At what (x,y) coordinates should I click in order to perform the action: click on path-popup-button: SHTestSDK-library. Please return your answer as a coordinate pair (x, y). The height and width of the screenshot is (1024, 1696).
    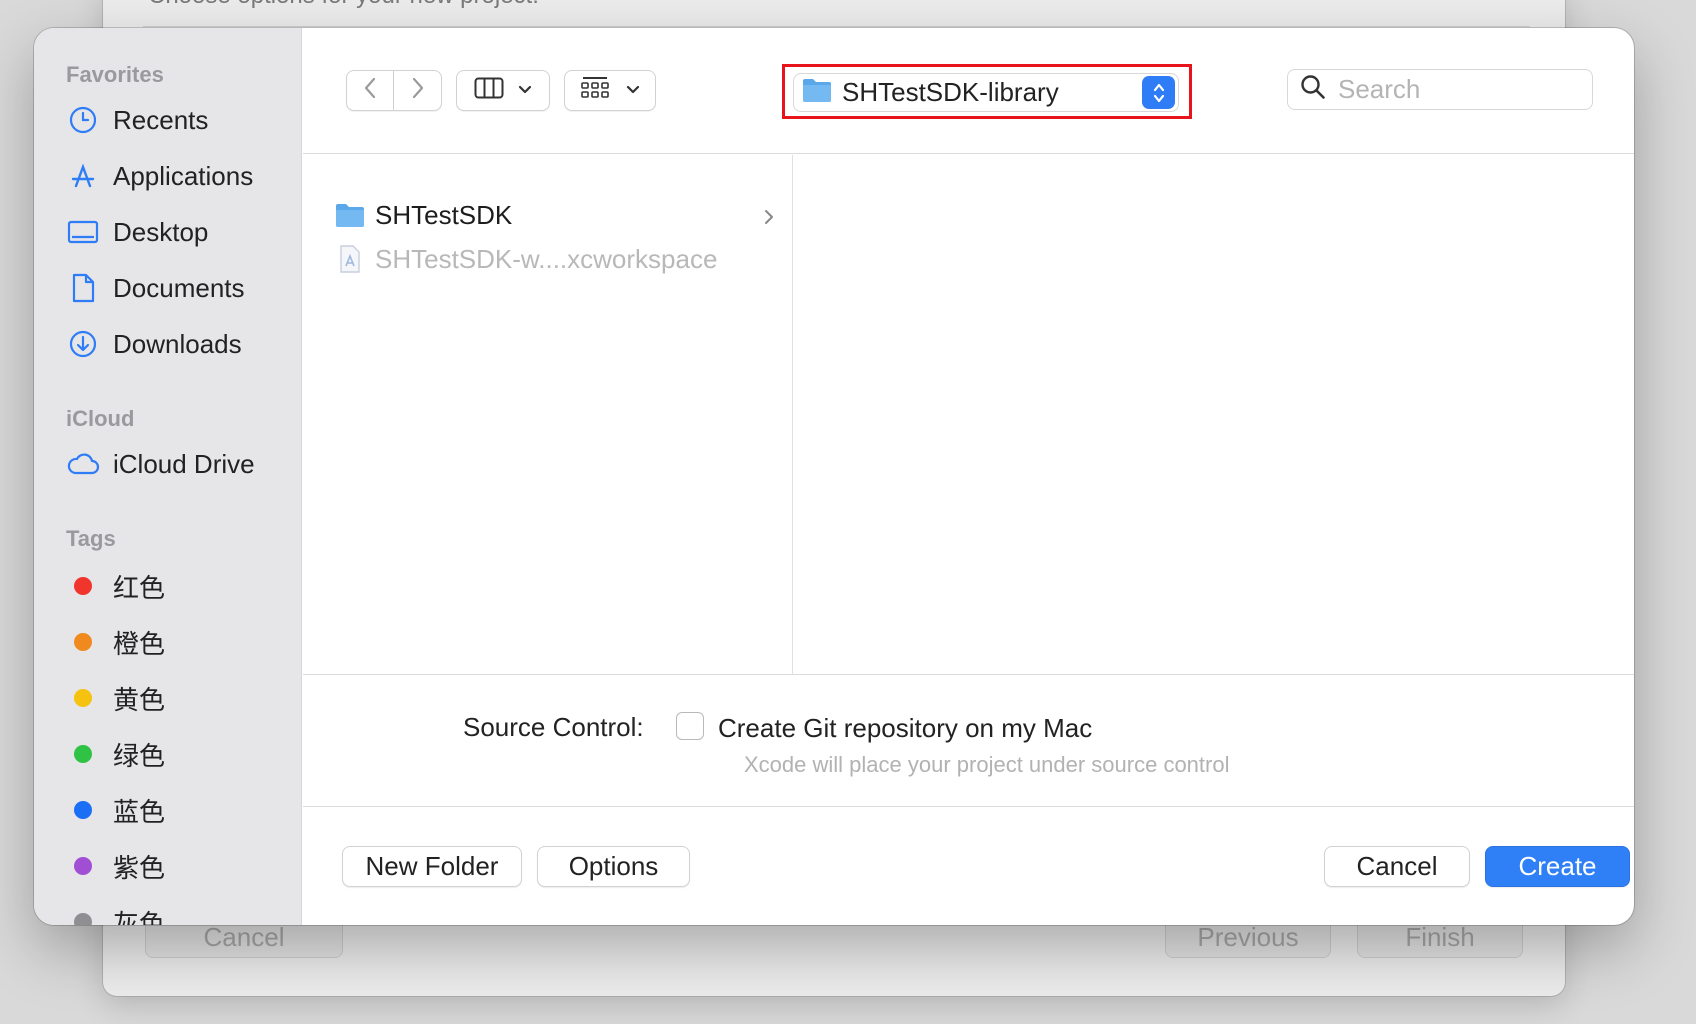
    Looking at the image, I should click on (986, 92).